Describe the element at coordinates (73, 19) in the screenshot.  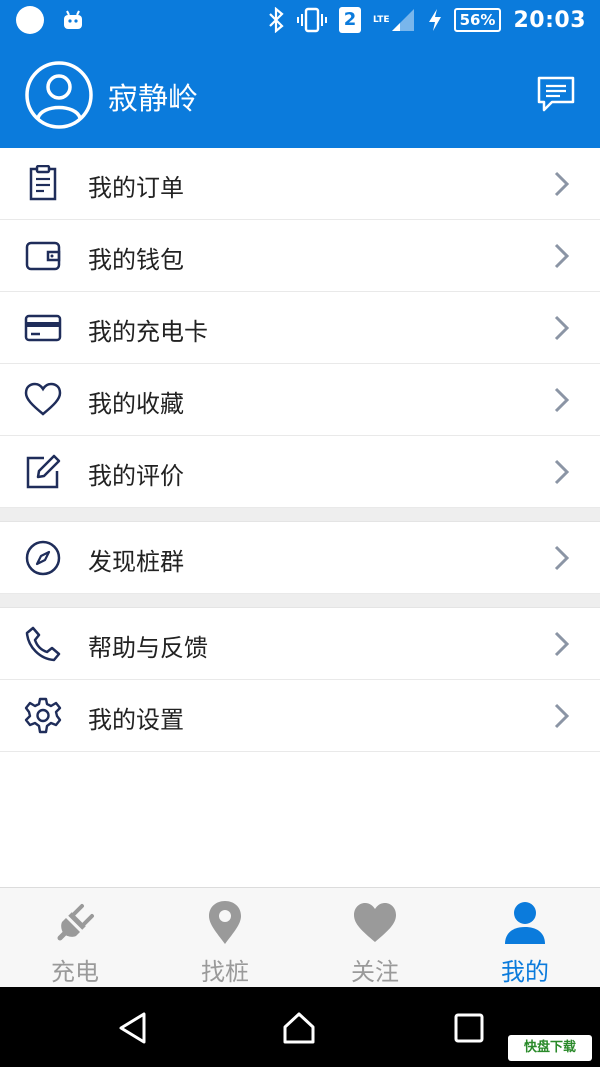
I see `android-icon` at that location.